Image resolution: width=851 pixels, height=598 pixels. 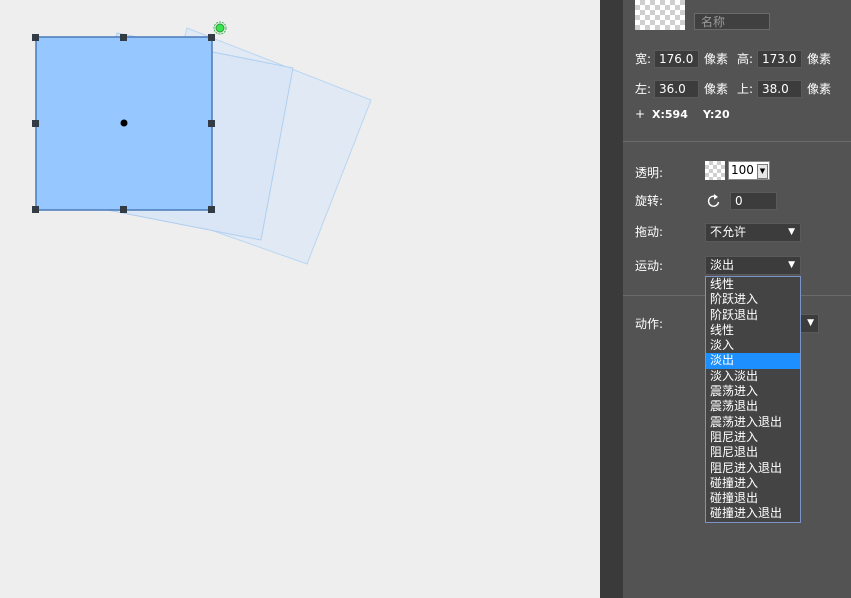 I want to click on width-unit: 像素, so click(x=716, y=59).